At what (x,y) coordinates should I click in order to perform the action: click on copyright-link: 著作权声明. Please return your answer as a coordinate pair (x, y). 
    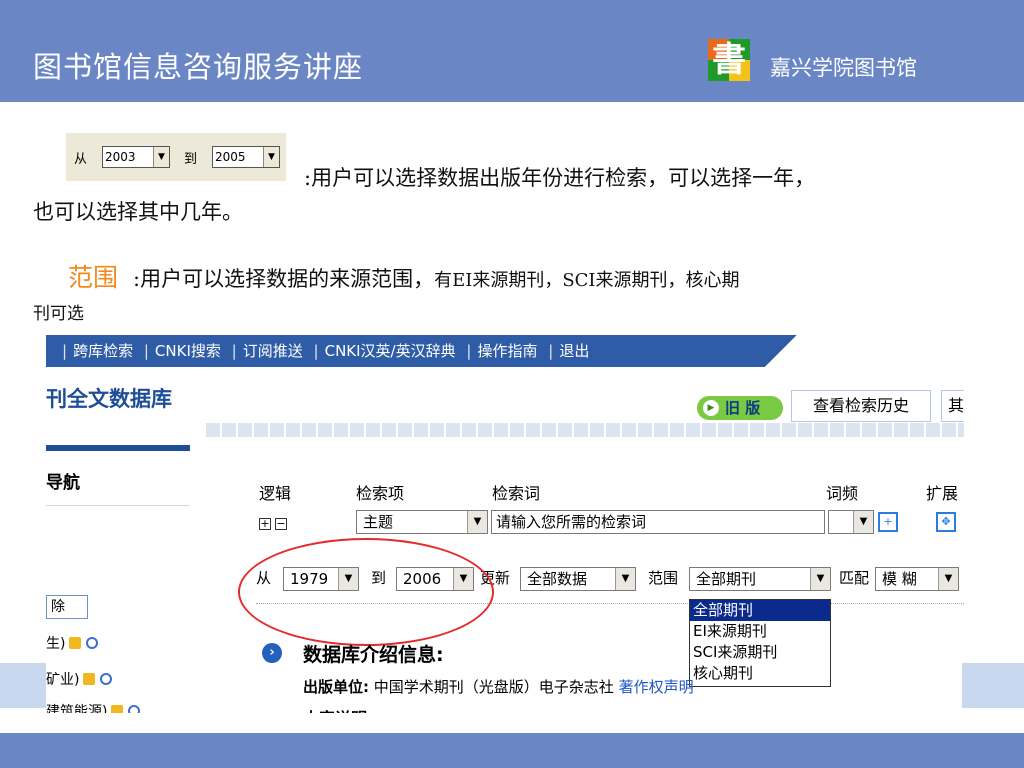
    Looking at the image, I should click on (656, 687).